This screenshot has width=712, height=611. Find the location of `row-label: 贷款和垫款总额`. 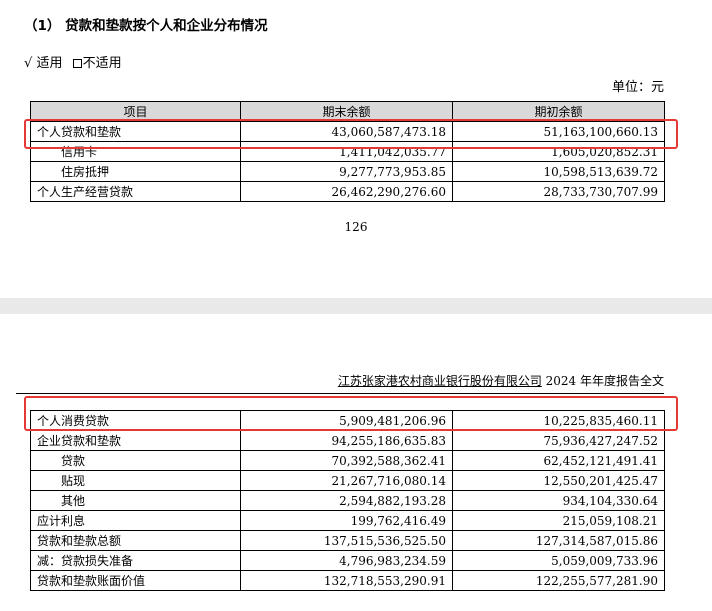

row-label: 贷款和垫款总额 is located at coordinates (135, 540).